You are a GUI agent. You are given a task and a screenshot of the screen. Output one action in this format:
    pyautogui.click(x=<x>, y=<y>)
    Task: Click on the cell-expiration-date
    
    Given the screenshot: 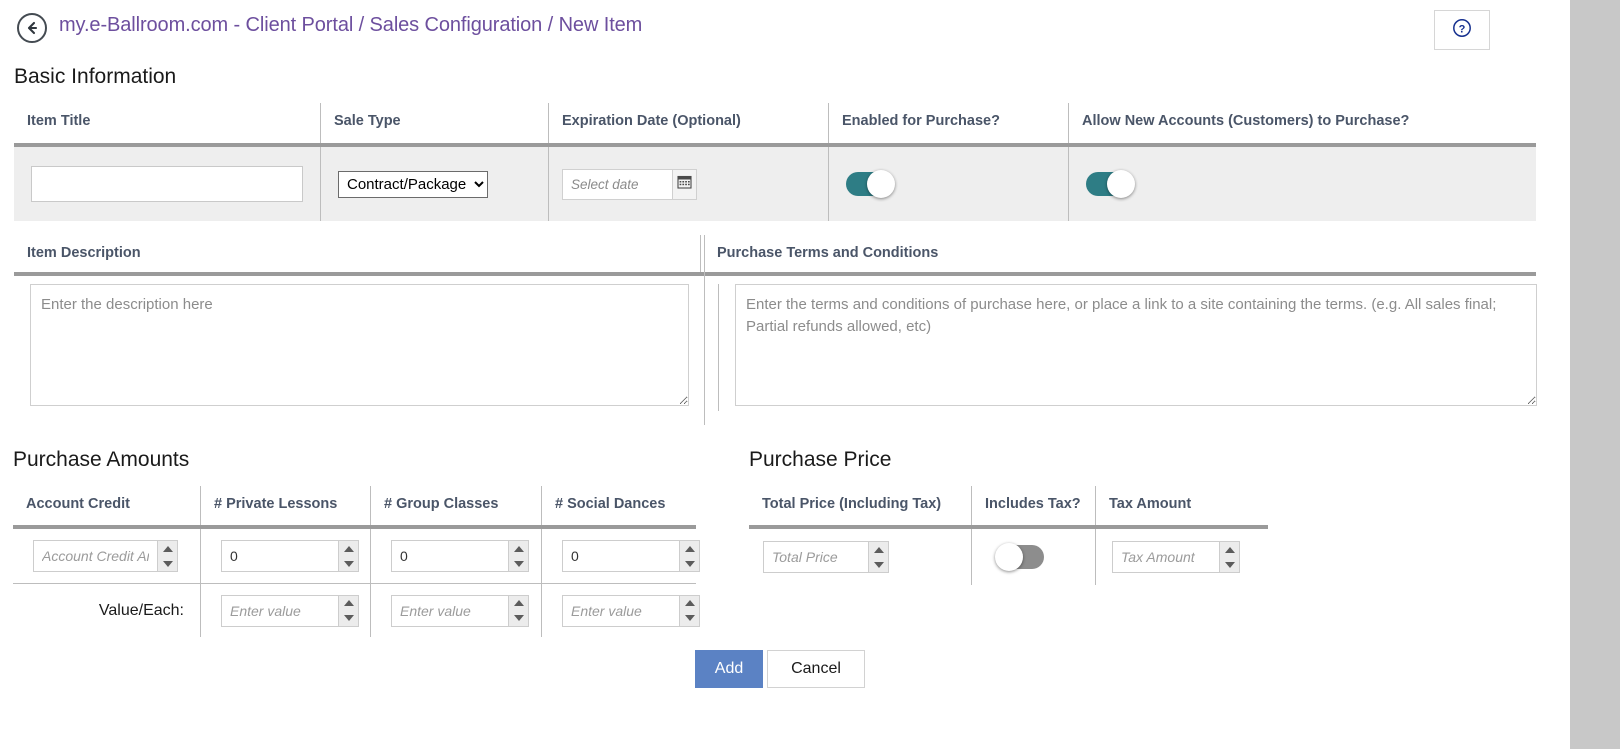 What is the action you would take?
    pyautogui.click(x=688, y=184)
    